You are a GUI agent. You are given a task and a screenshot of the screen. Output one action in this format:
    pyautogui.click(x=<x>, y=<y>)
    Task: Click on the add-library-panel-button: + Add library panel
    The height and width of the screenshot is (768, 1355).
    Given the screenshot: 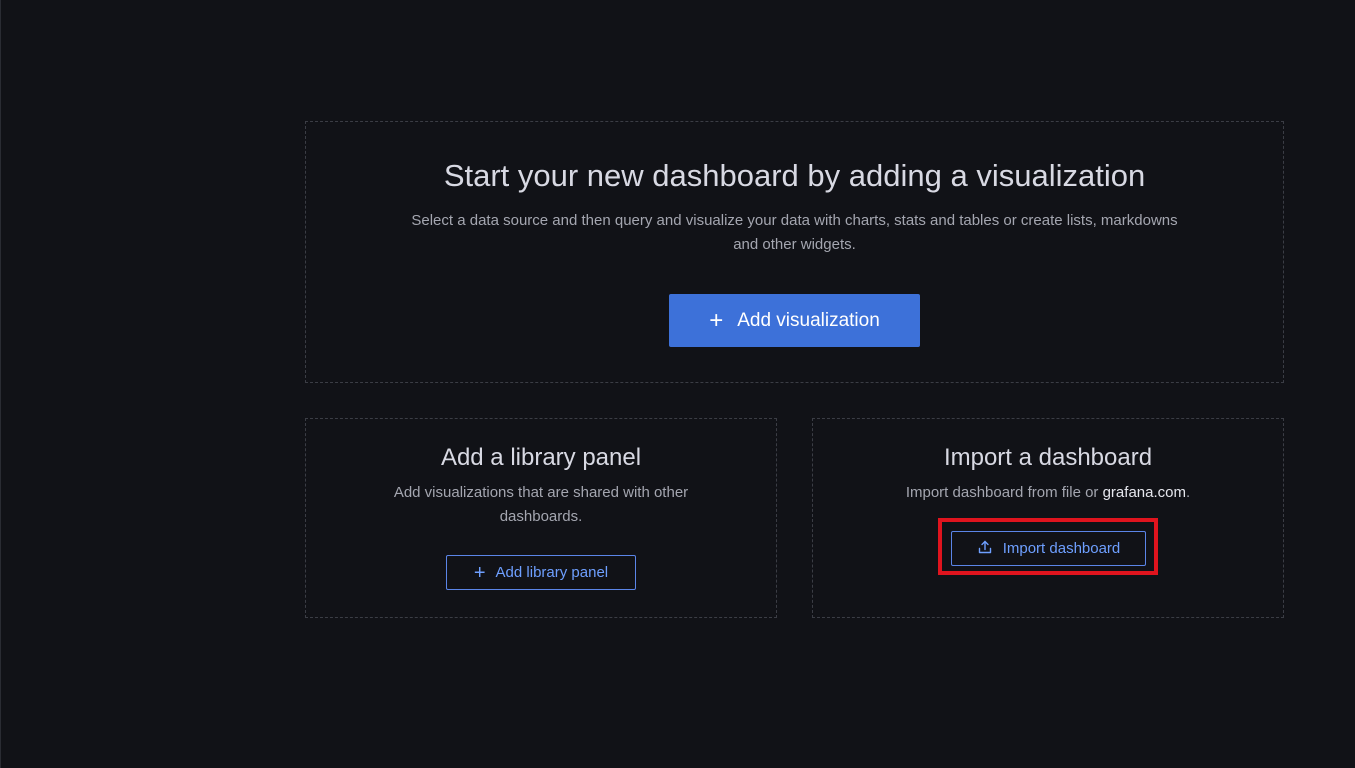 What is the action you would take?
    pyautogui.click(x=541, y=572)
    